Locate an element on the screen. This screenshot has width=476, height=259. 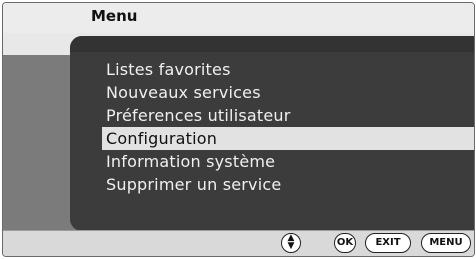
menu-title: Menu is located at coordinates (114, 16).